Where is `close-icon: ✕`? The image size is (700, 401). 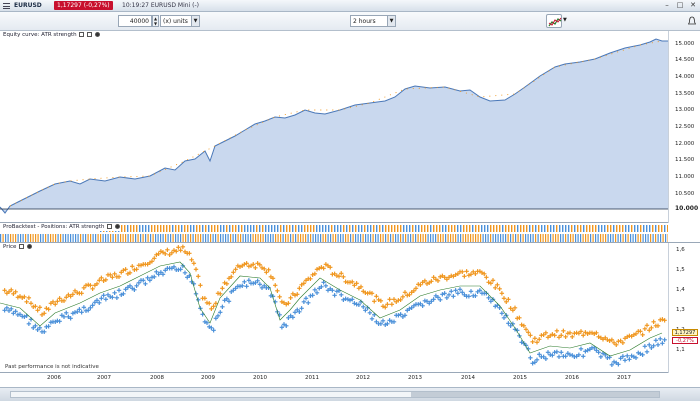
close-icon: ✕ is located at coordinates (693, 5).